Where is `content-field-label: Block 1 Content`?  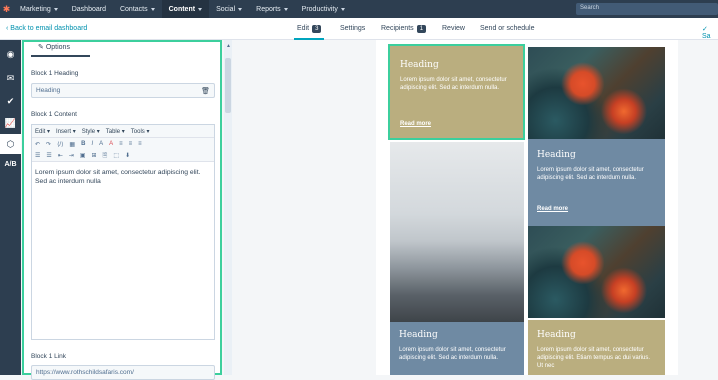 content-field-label: Block 1 Content is located at coordinates (54, 114).